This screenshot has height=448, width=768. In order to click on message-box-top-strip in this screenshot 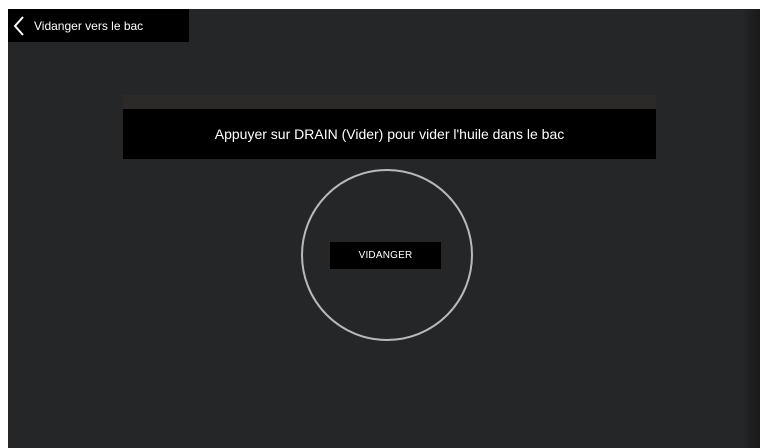, I will do `click(389, 102)`.